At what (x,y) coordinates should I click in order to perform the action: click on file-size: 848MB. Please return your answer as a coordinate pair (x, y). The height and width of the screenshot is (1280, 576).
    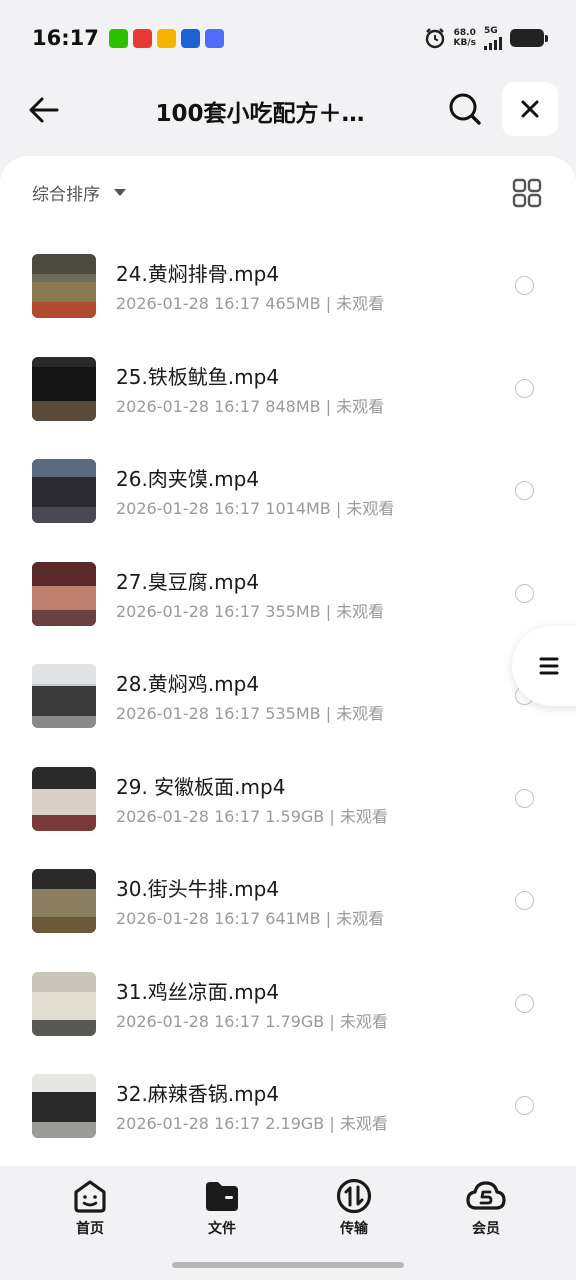
    Looking at the image, I should click on (293, 406).